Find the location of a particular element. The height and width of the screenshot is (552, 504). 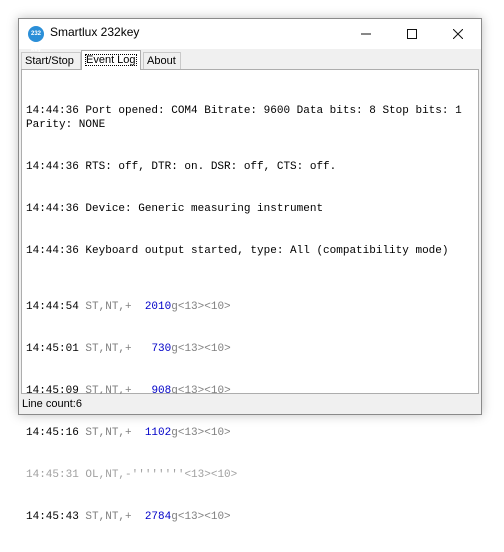

close-button is located at coordinates (458, 34).